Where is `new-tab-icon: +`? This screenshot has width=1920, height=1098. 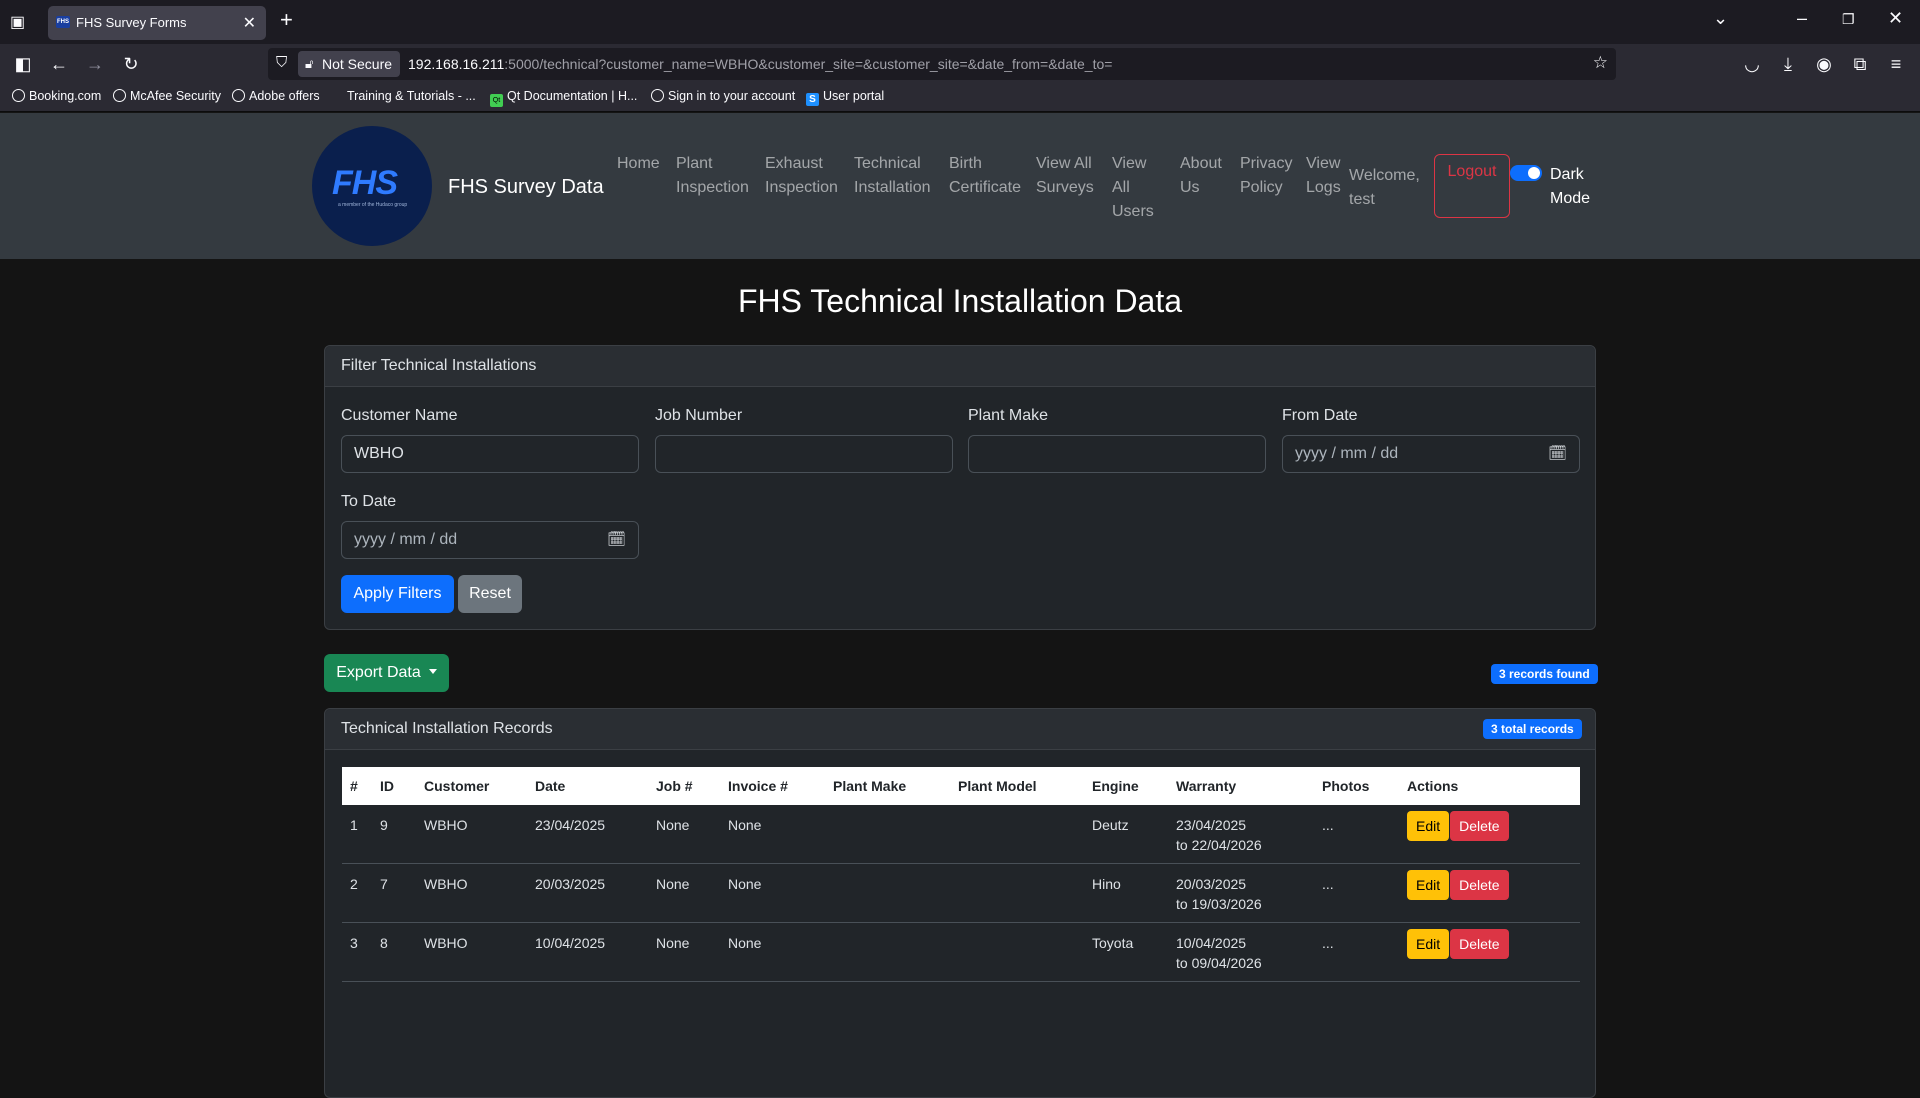
new-tab-icon: + is located at coordinates (286, 20).